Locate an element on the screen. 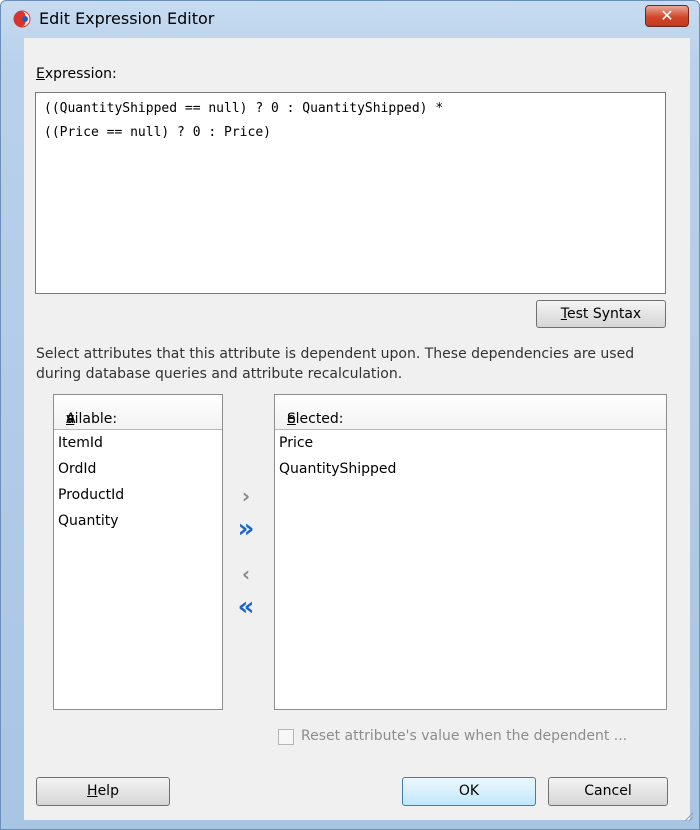 The image size is (700, 830). available-item-itemid: ItemId is located at coordinates (80, 443).